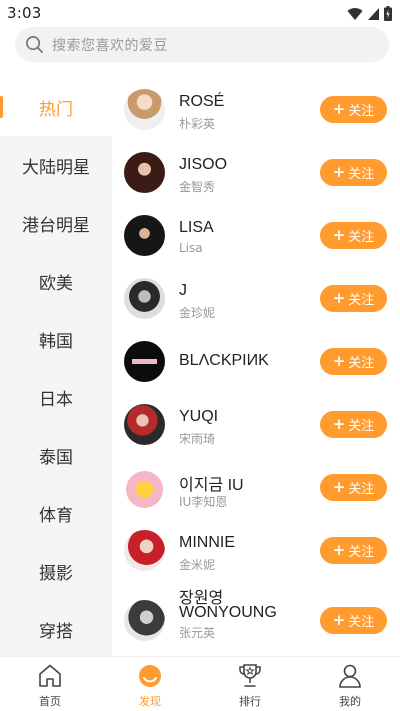 The height and width of the screenshot is (711, 400). What do you see at coordinates (250, 675) in the screenshot?
I see `trophy-icon` at bounding box center [250, 675].